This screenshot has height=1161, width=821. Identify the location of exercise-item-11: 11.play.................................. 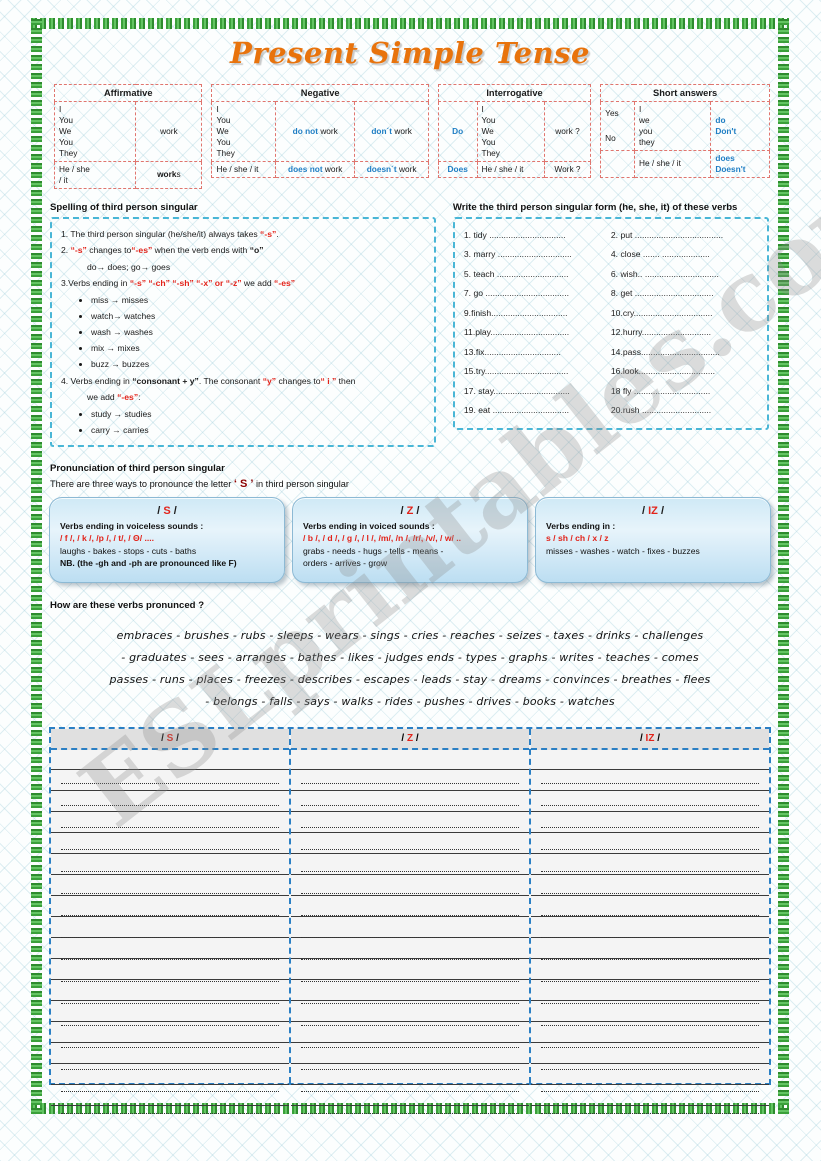
(537, 333).